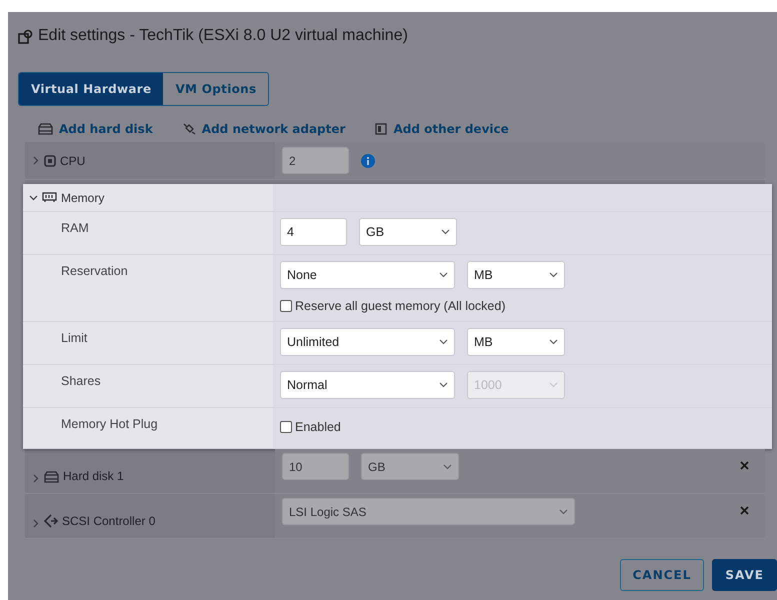  What do you see at coordinates (315, 466) in the screenshot?
I see `number-input-field: 10` at bounding box center [315, 466].